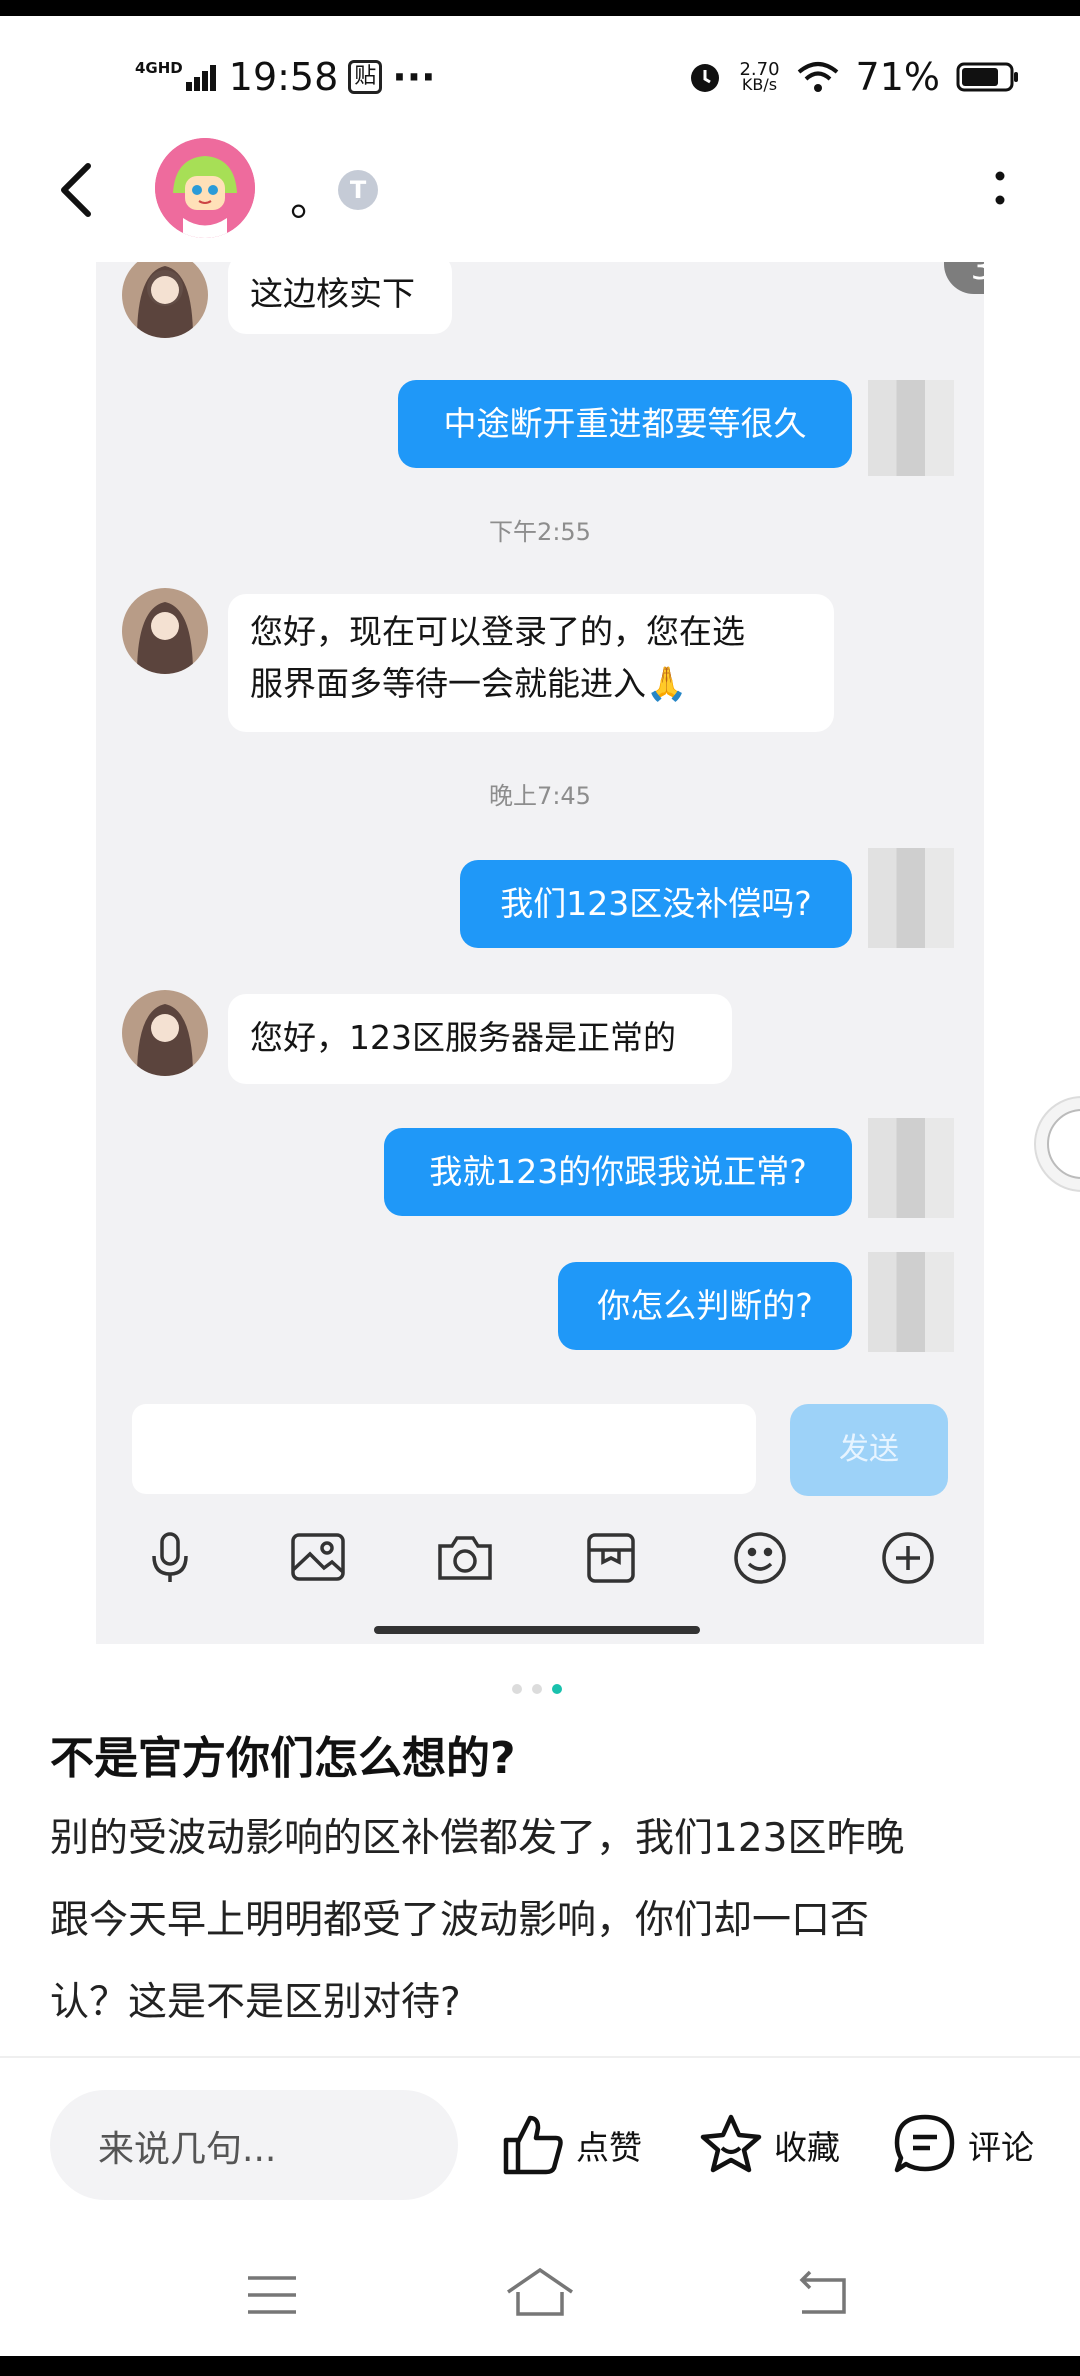  I want to click on battery-percent: 71%, so click(897, 77).